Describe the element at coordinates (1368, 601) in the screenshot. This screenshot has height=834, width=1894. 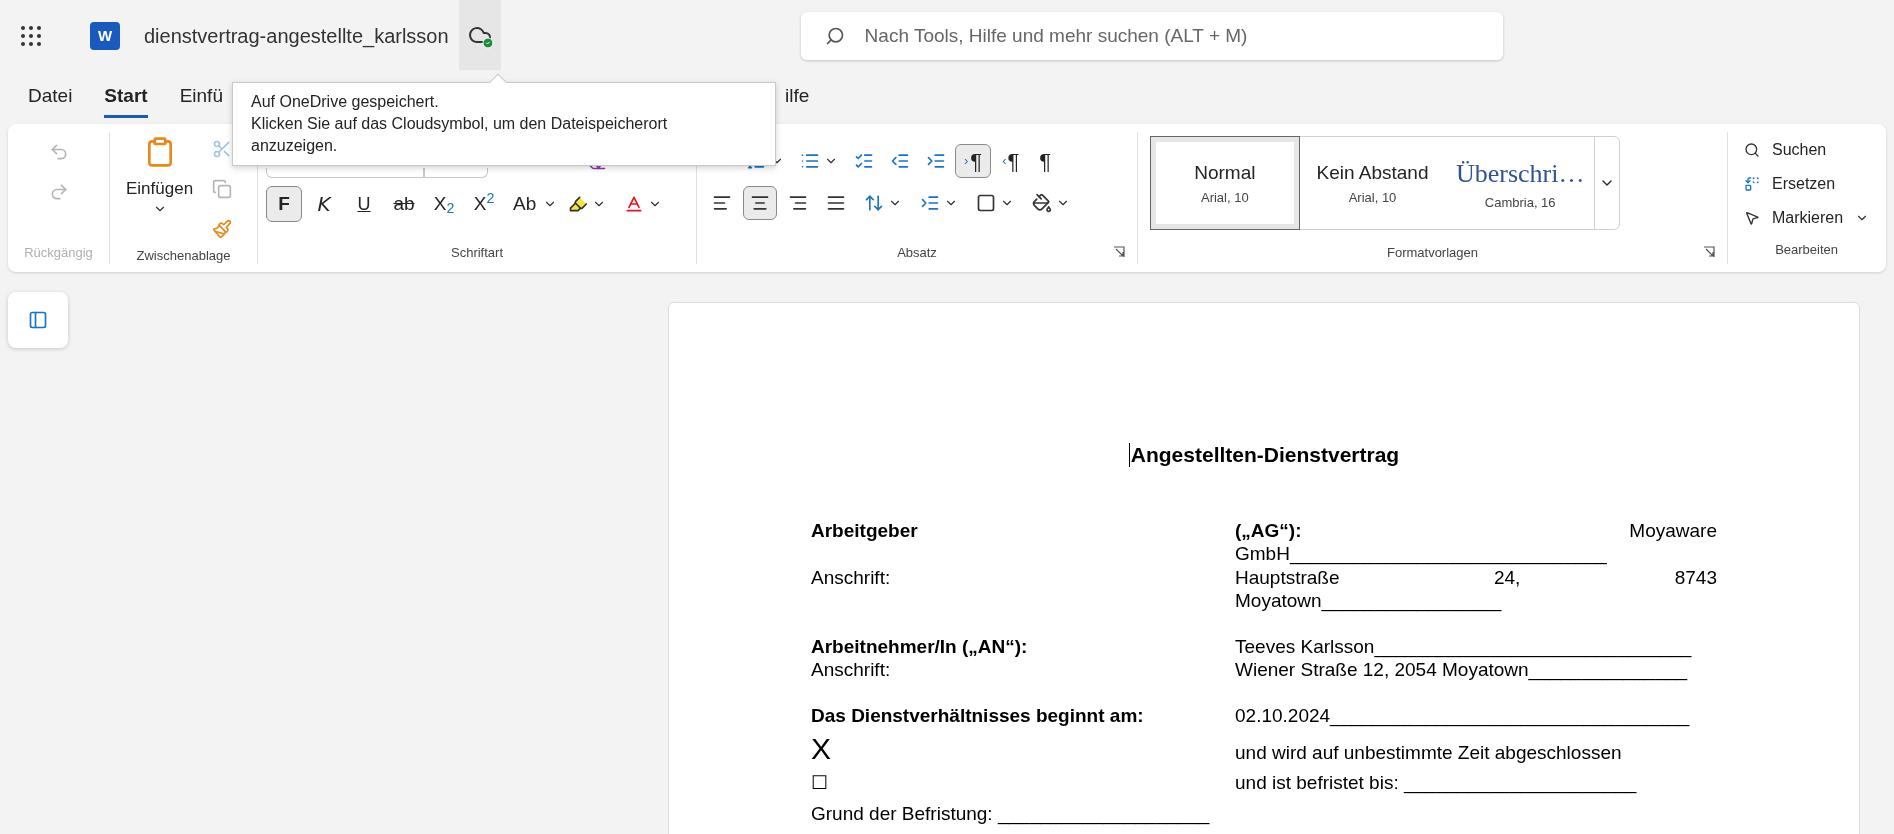
I see `field-value: Moyatown_________________` at that location.